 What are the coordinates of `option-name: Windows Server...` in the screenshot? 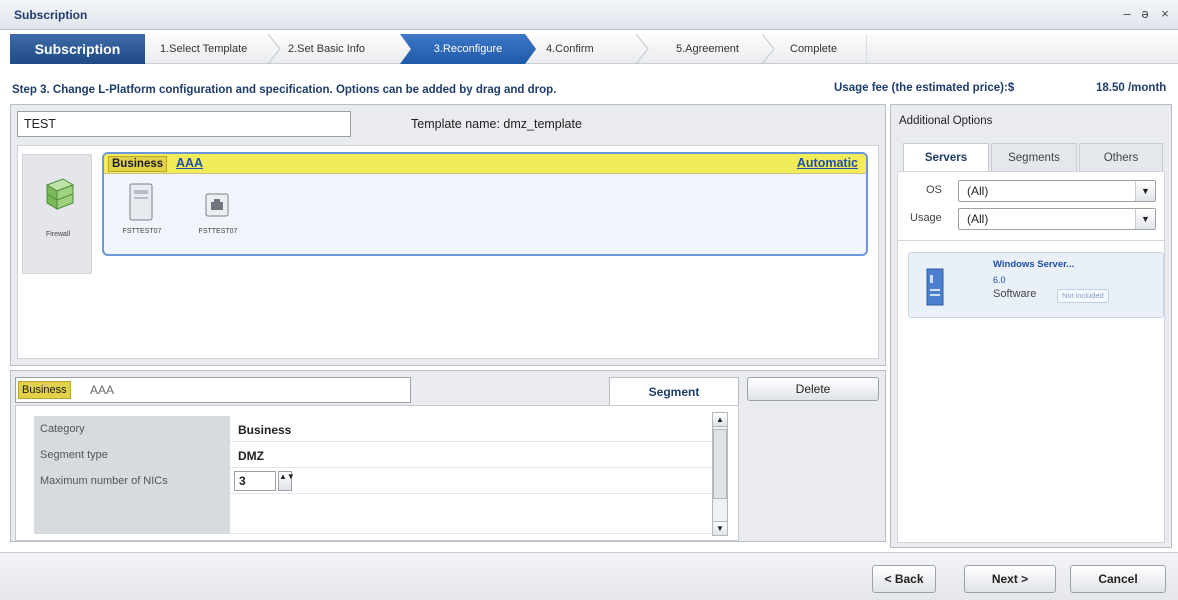 It's located at (1034, 264).